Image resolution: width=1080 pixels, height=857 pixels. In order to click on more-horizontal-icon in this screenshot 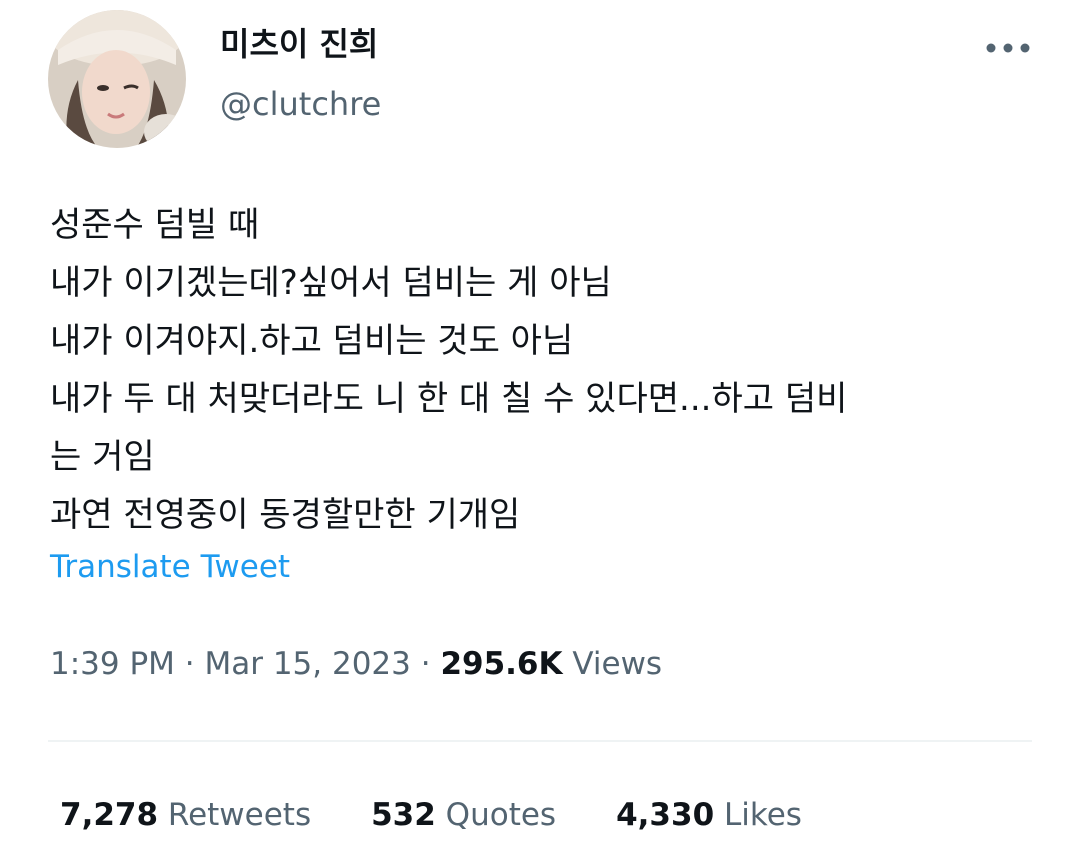, I will do `click(1008, 48)`.